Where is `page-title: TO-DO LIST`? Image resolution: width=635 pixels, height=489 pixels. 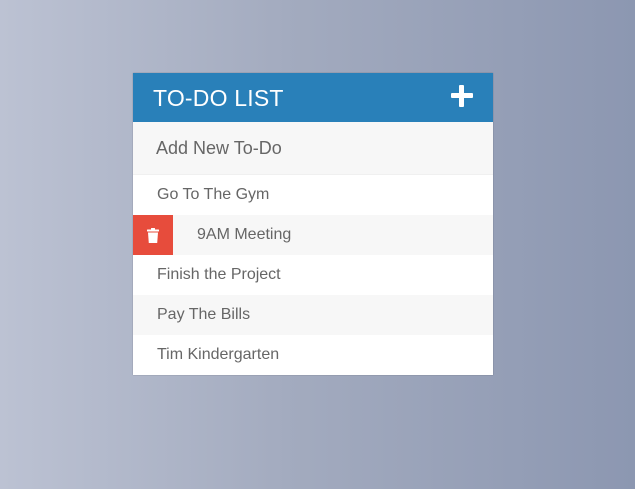 page-title: TO-DO LIST is located at coordinates (218, 98).